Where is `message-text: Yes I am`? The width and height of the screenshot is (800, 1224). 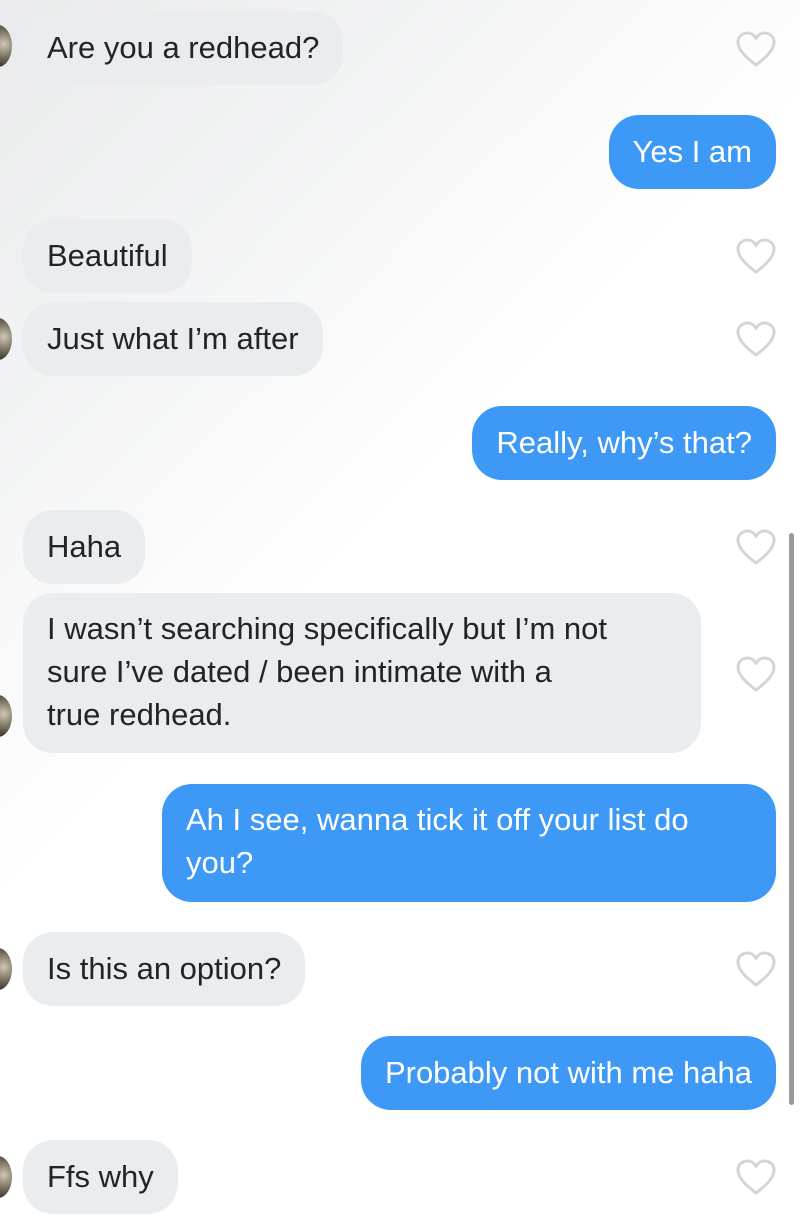
message-text: Yes I am is located at coordinates (692, 151).